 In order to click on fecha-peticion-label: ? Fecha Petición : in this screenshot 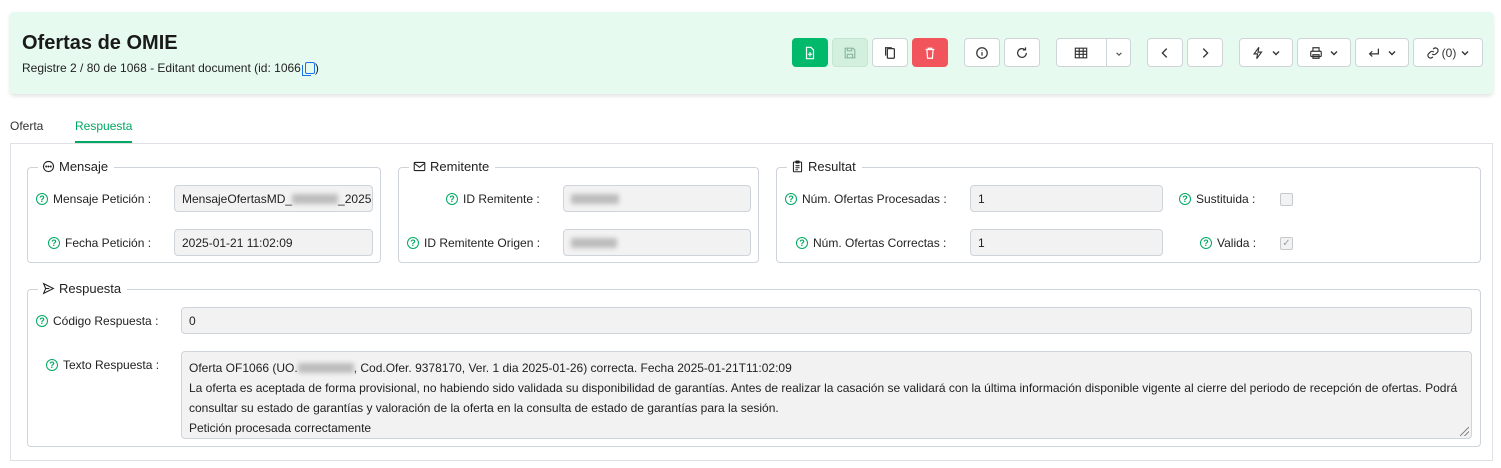, I will do `click(99, 243)`.